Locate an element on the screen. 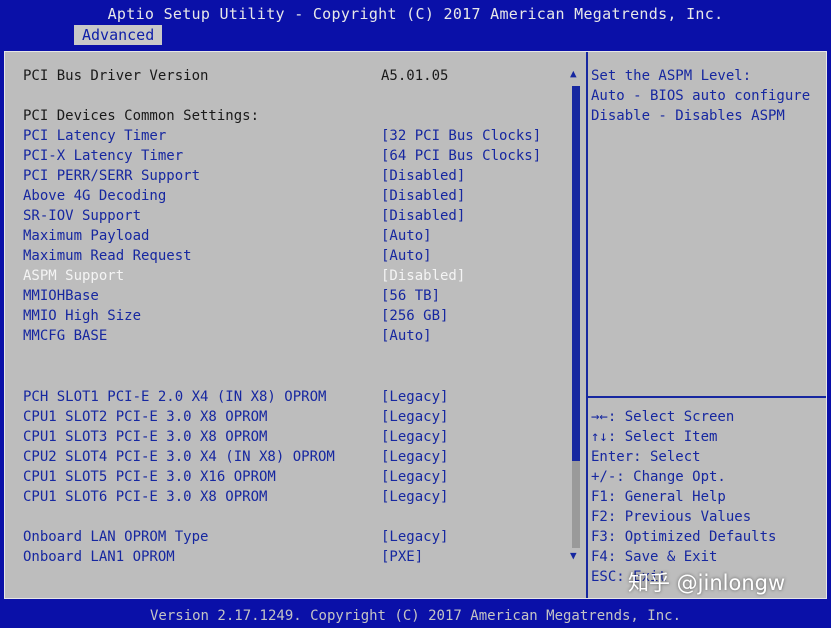 The image size is (831, 628). setting-value-onboard-lan1-oprom: [PXE] is located at coordinates (402, 557).